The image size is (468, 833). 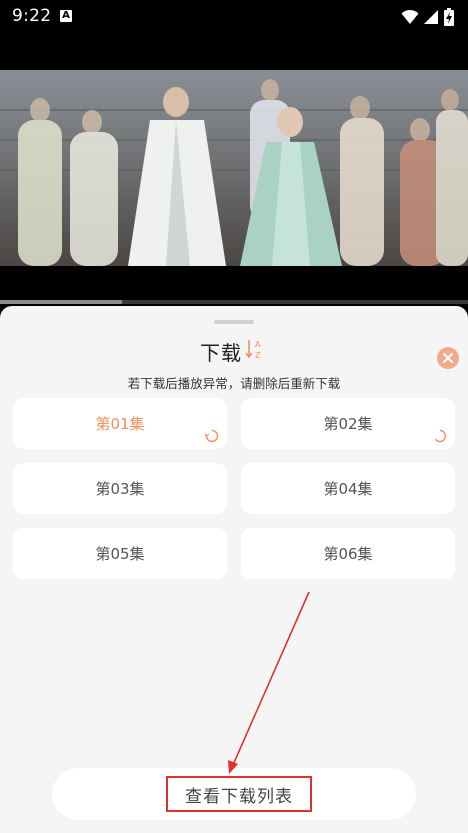 I want to click on episode-label: 第06集, so click(x=348, y=554).